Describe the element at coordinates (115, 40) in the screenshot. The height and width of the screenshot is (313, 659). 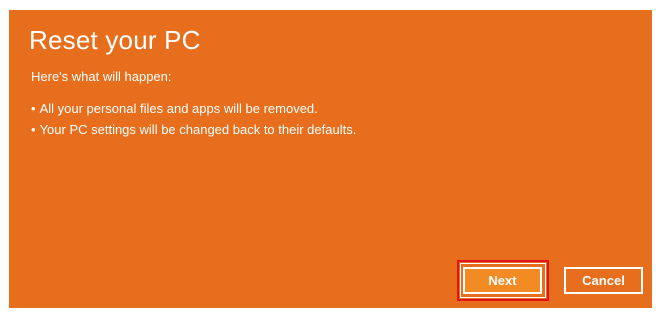
I see `dialog-title: Reset your PC` at that location.